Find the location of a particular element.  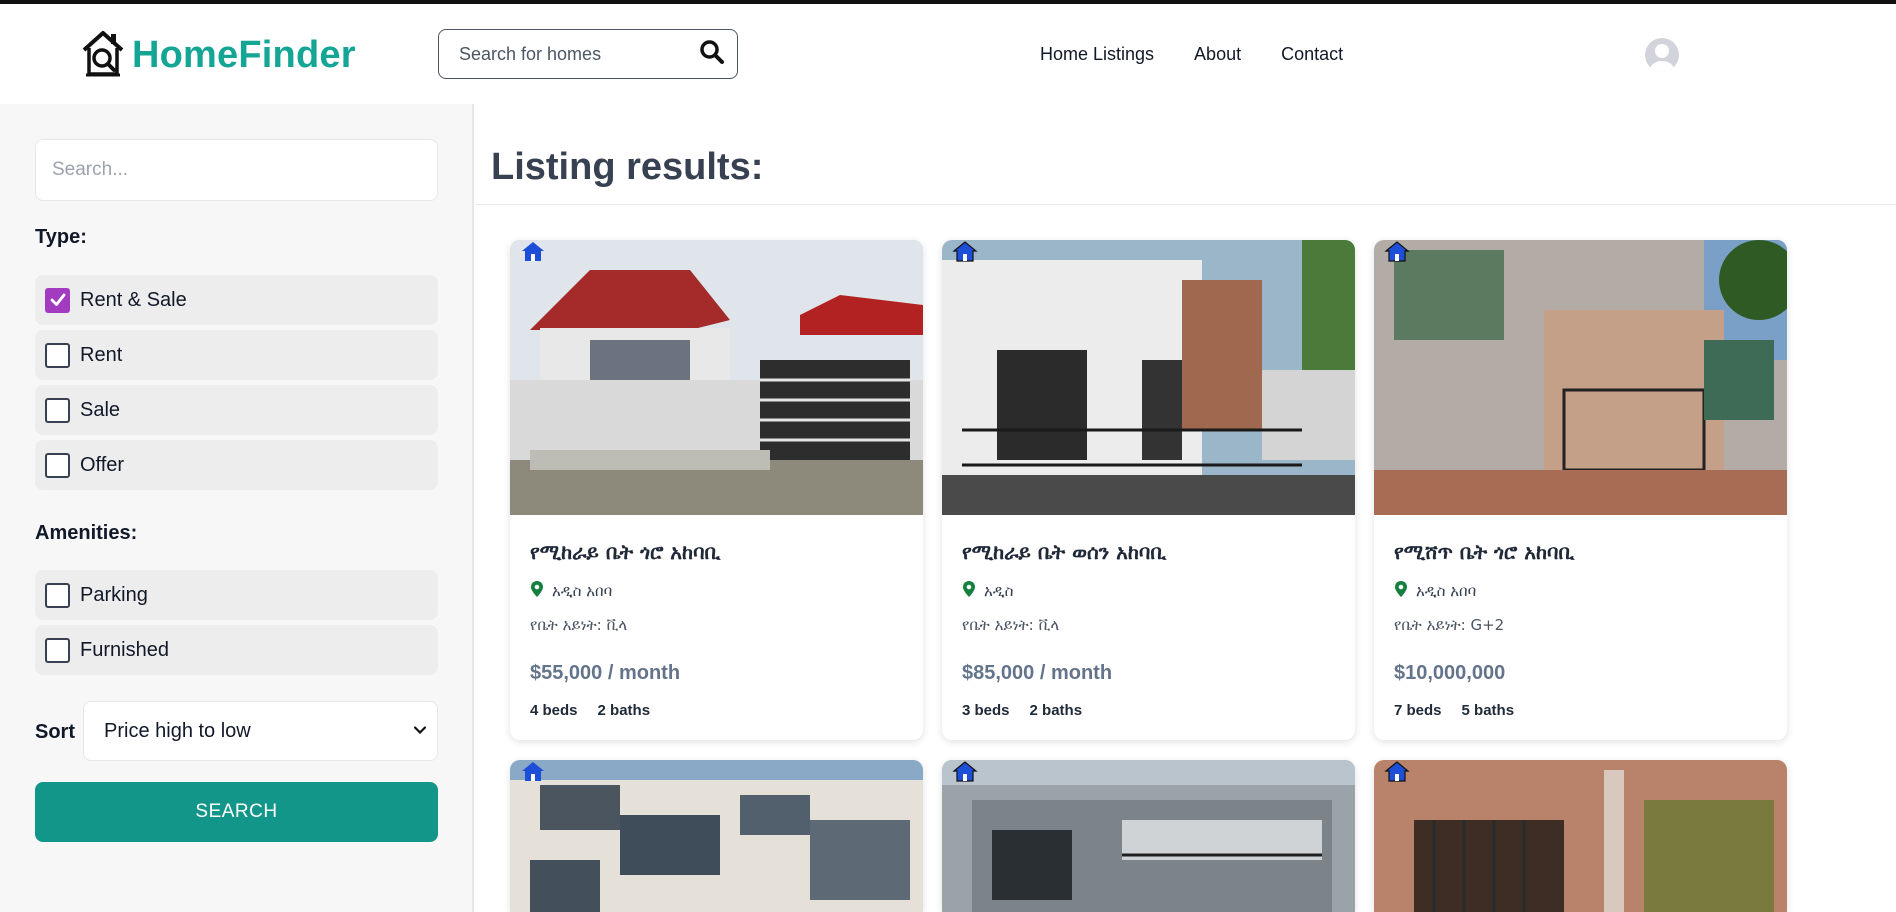

site-header: HomeFinder Home Listings About Contact is located at coordinates (948, 54).